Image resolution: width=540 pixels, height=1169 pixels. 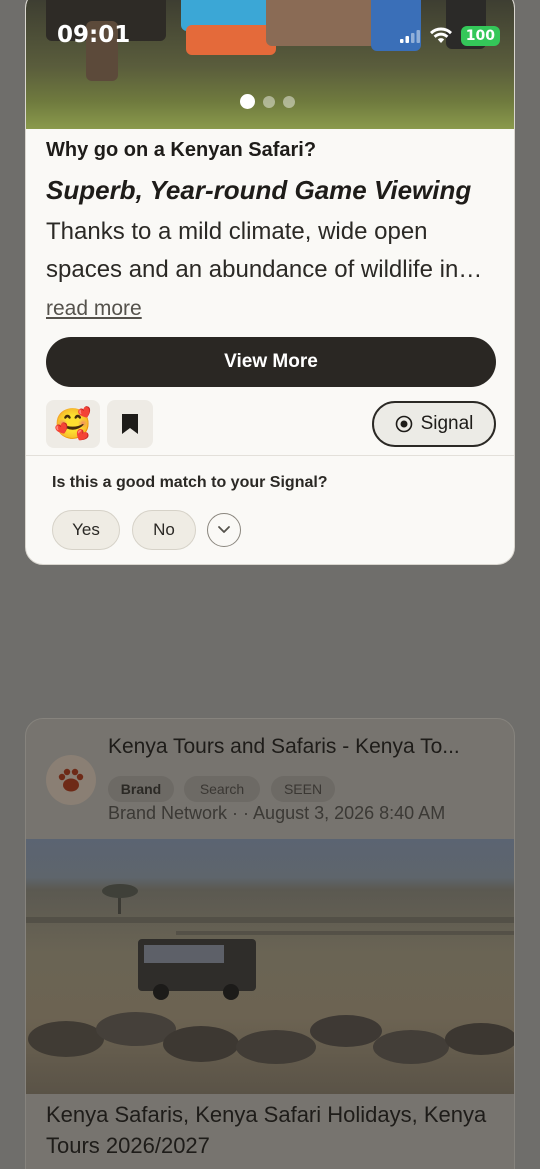 I want to click on paw-logo-icon, so click(x=71, y=780).